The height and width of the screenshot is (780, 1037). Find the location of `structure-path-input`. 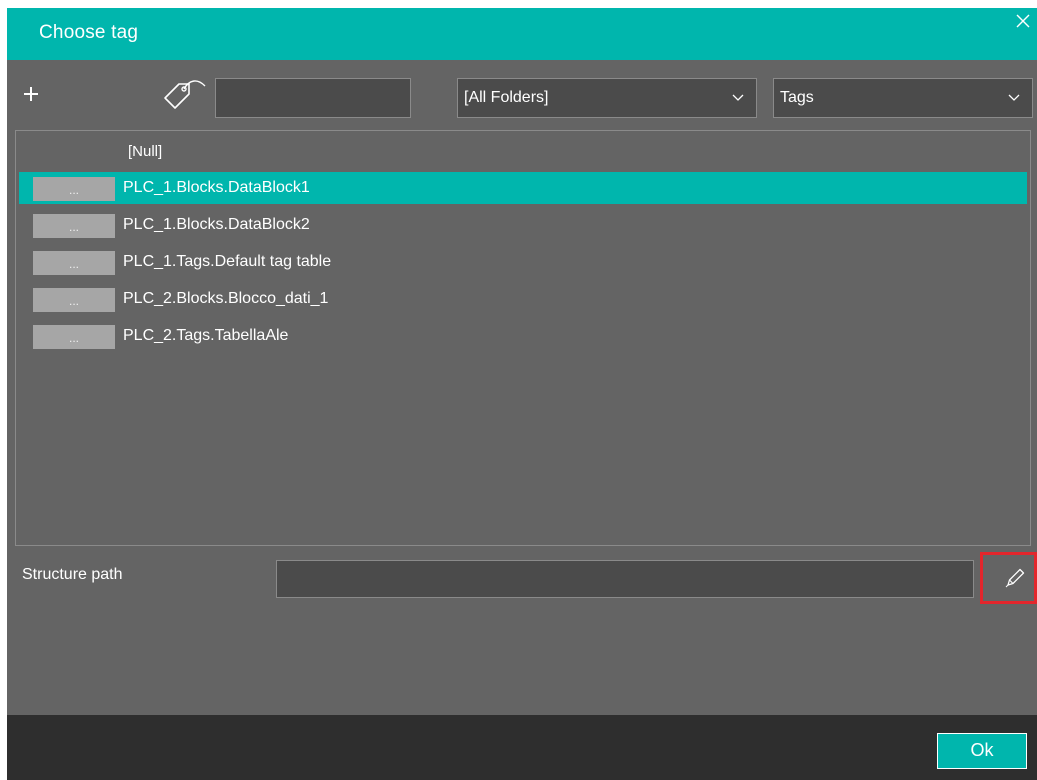

structure-path-input is located at coordinates (625, 579).